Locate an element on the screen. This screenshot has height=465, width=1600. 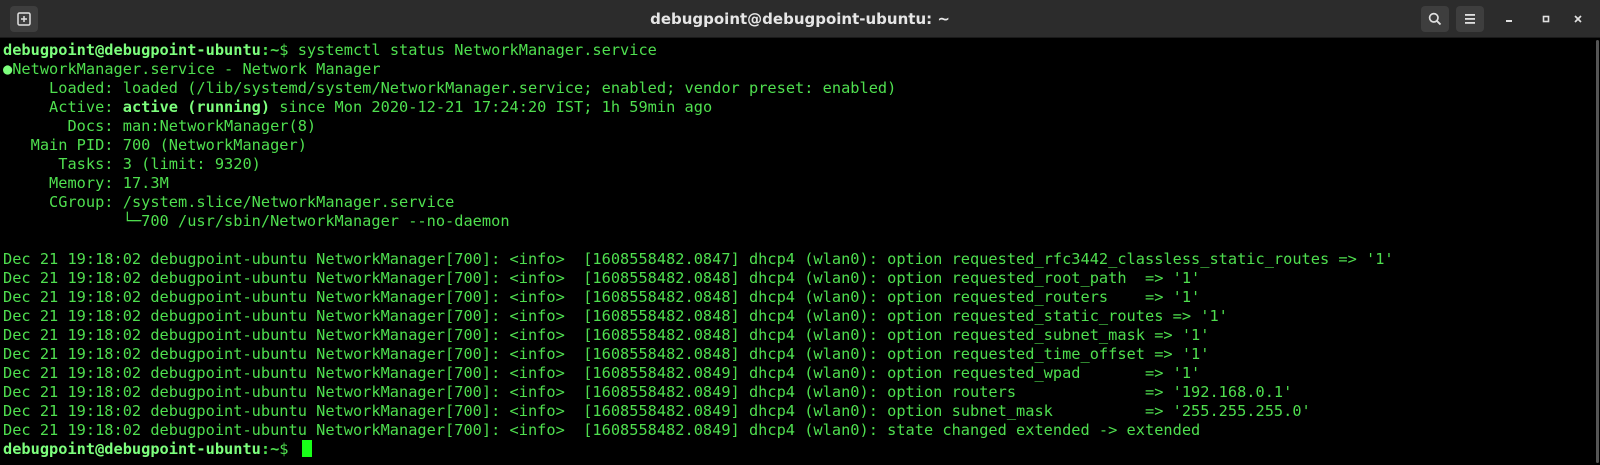
memory-value: 17.3M is located at coordinates (145, 183).